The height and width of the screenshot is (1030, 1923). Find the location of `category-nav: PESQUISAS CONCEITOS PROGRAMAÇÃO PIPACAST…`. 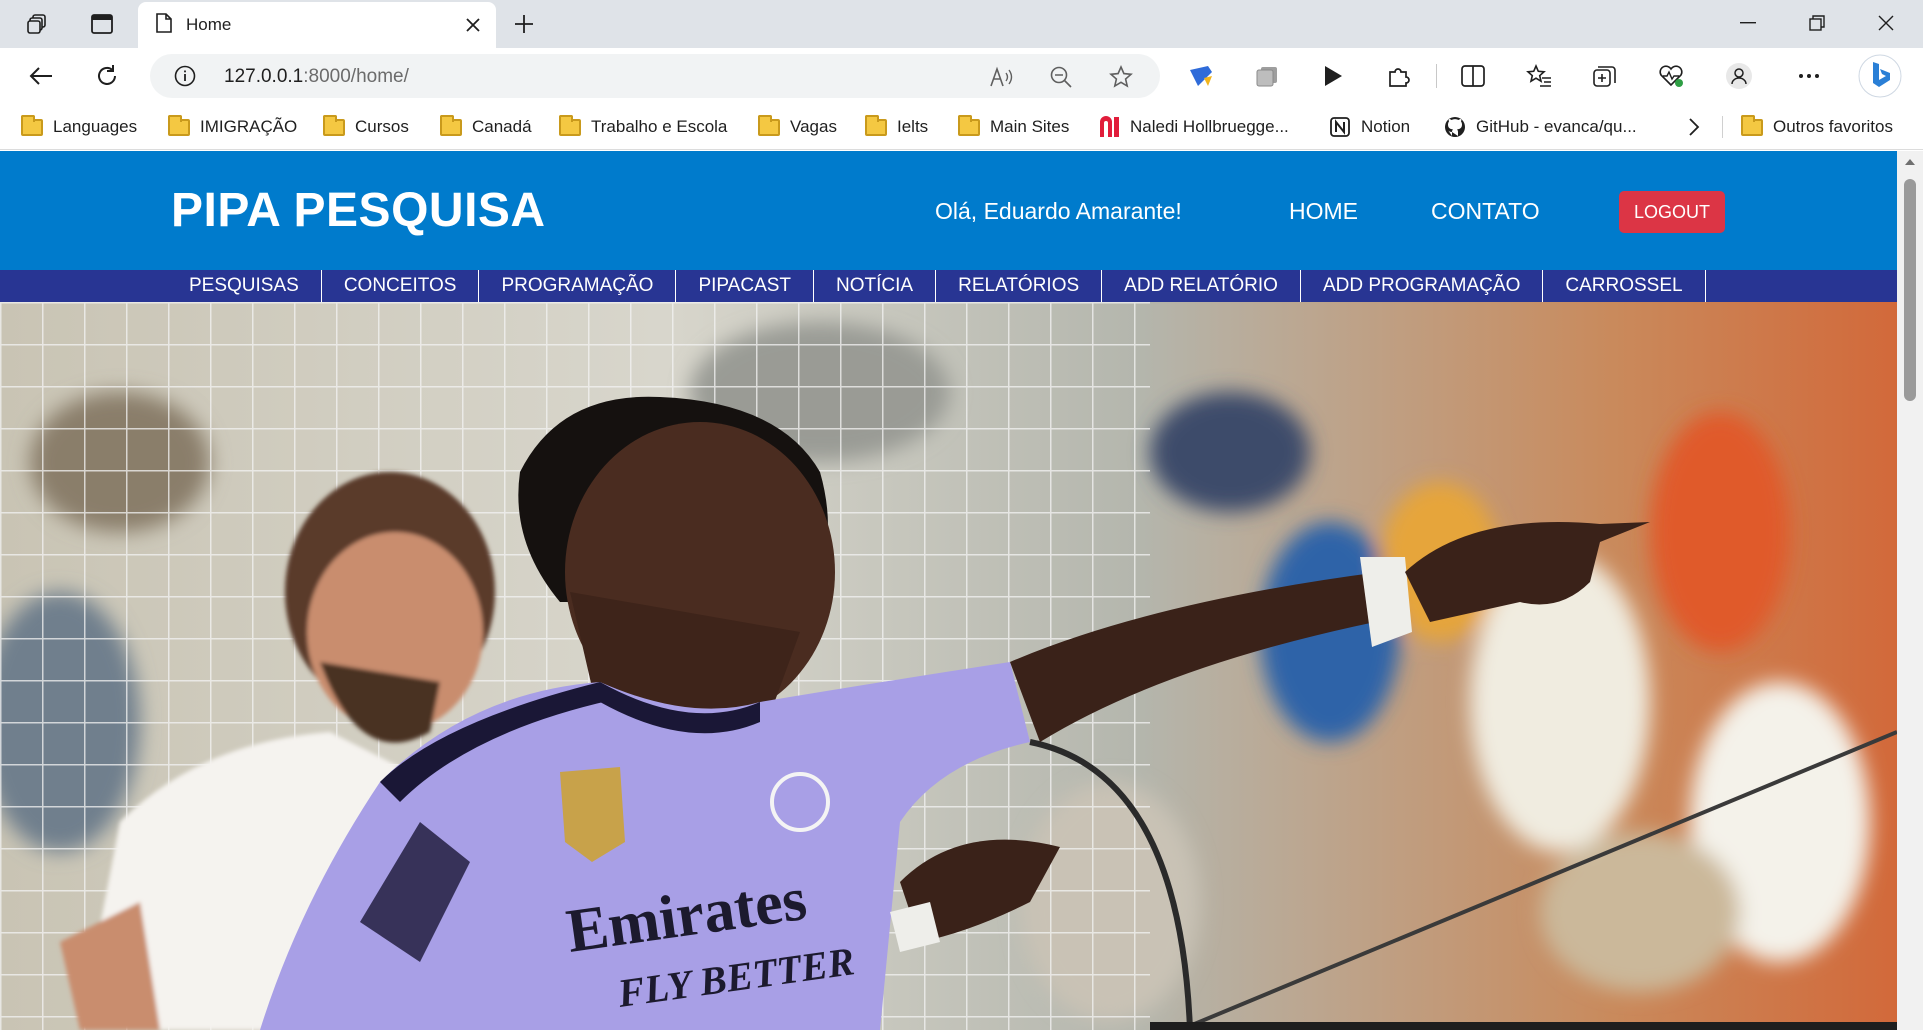

category-nav: PESQUISAS CONCEITOS PROGRAMAÇÃO PIPACAST… is located at coordinates (948, 286).